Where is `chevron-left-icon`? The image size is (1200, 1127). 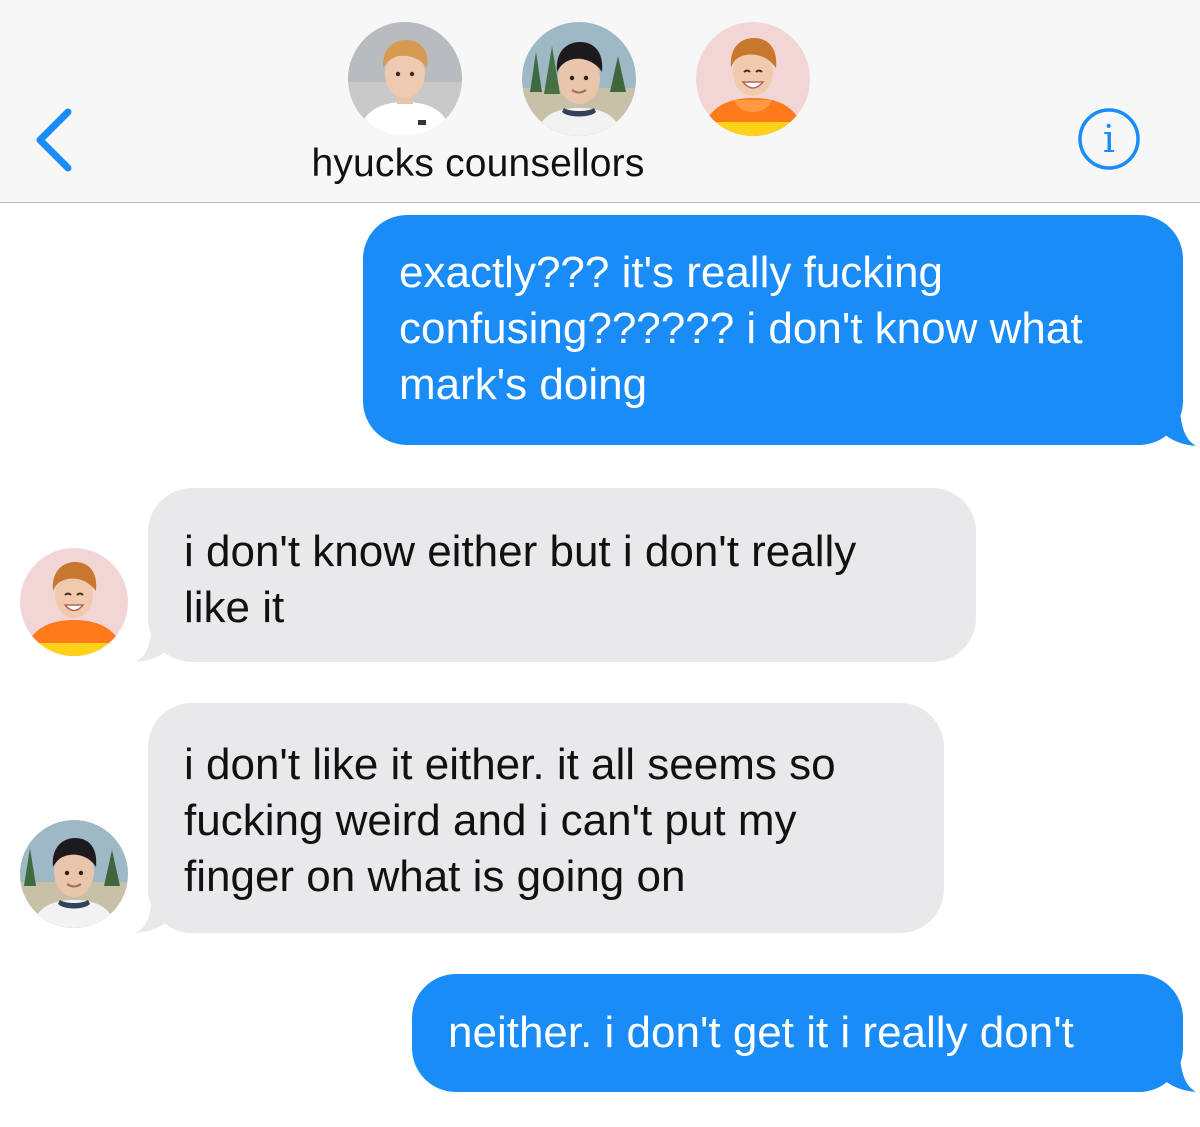 chevron-left-icon is located at coordinates (54, 140).